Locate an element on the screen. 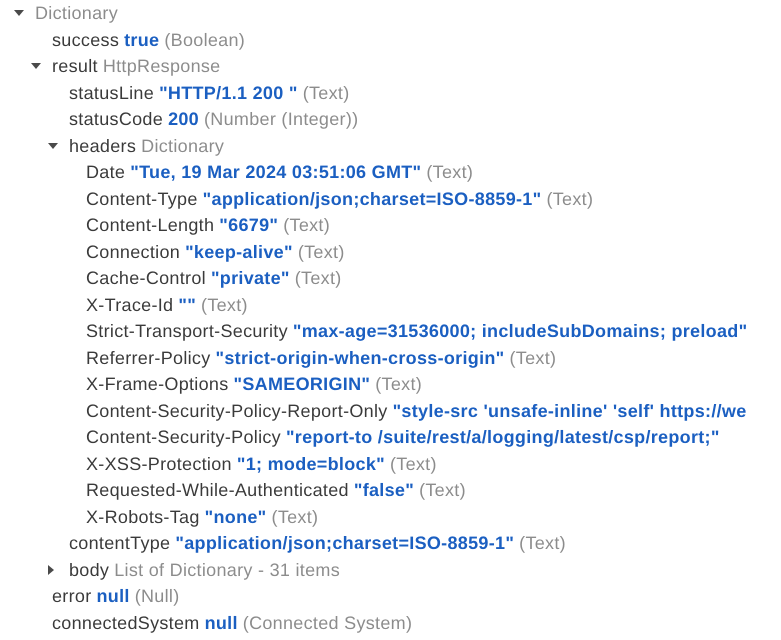  field-value: "" is located at coordinates (187, 305).